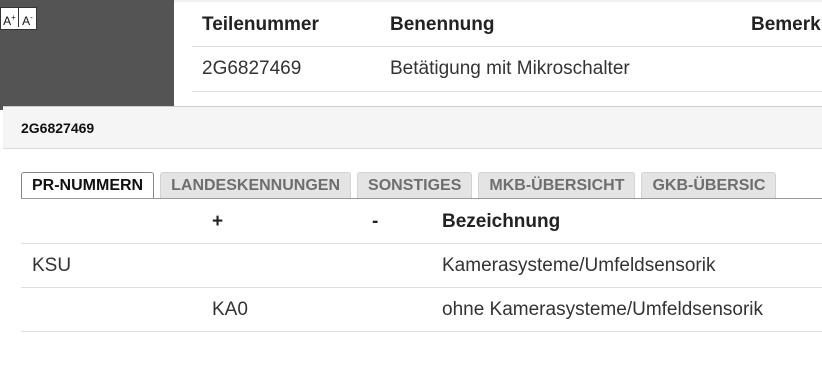 The width and height of the screenshot is (822, 367). I want to click on column-header-bezeichnung: Bezeichnung, so click(632, 222).